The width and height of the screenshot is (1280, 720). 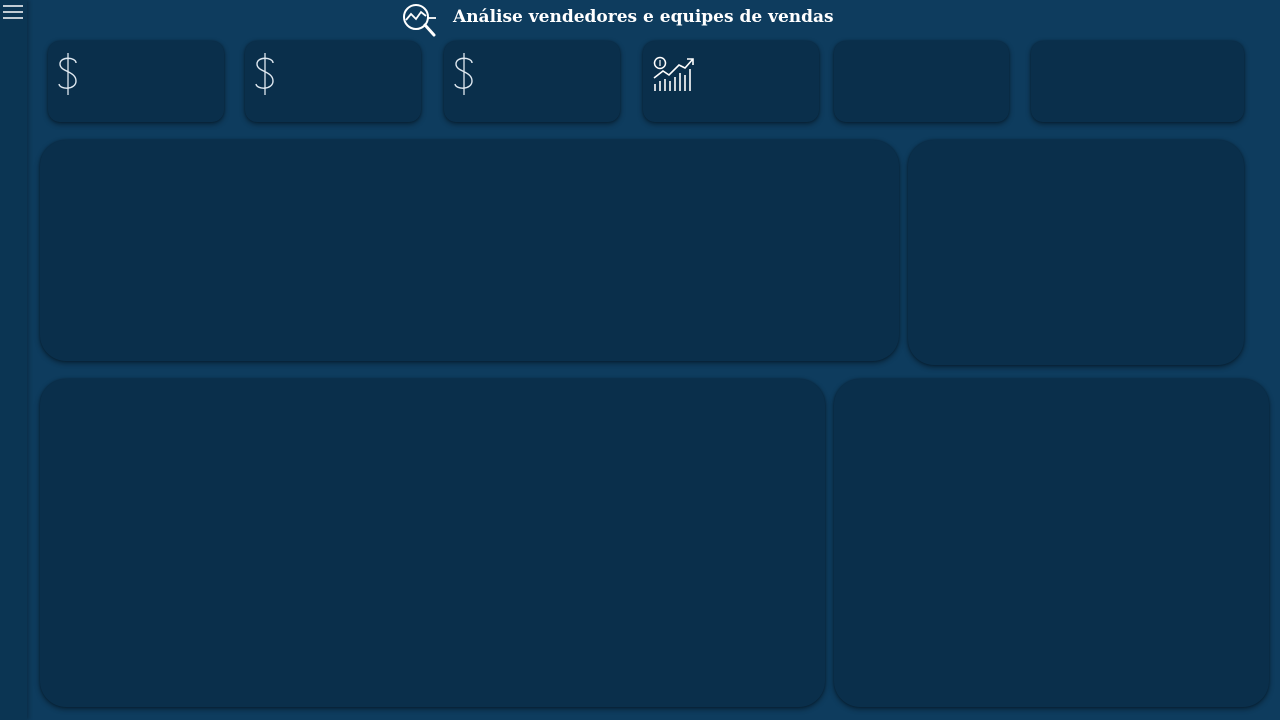 What do you see at coordinates (419, 20) in the screenshot?
I see `chart-magnifier-icon` at bounding box center [419, 20].